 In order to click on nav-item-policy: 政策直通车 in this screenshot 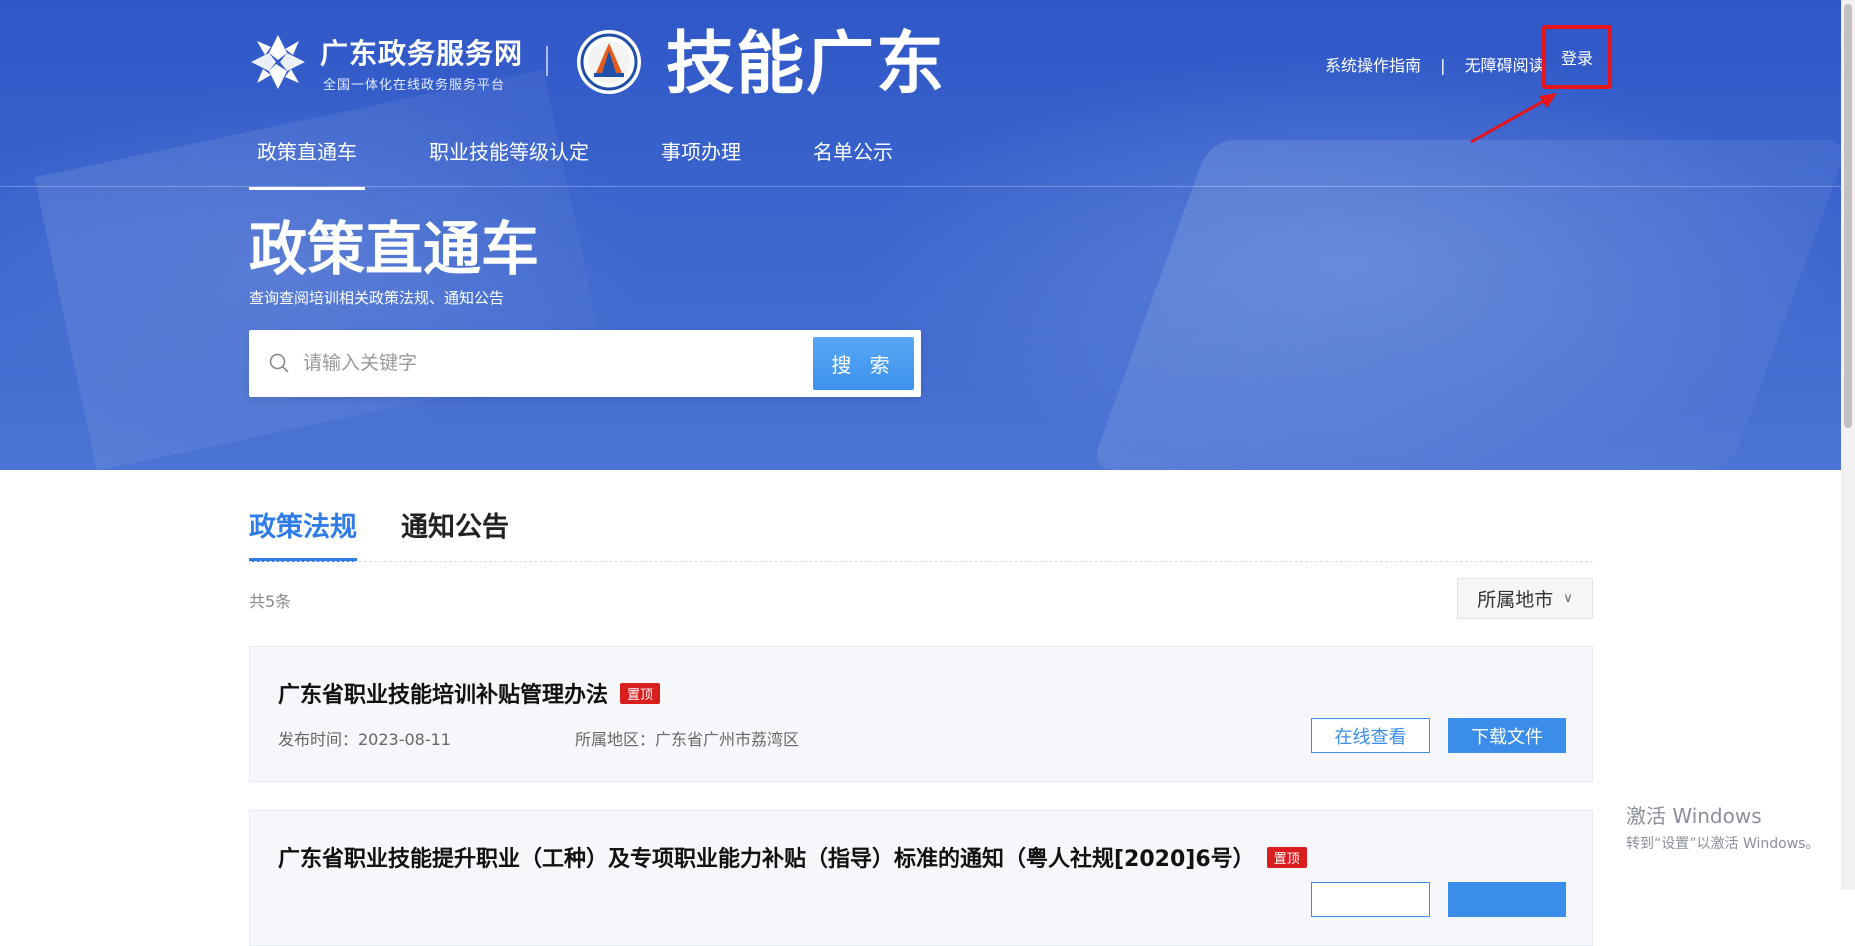, I will do `click(307, 165)`.